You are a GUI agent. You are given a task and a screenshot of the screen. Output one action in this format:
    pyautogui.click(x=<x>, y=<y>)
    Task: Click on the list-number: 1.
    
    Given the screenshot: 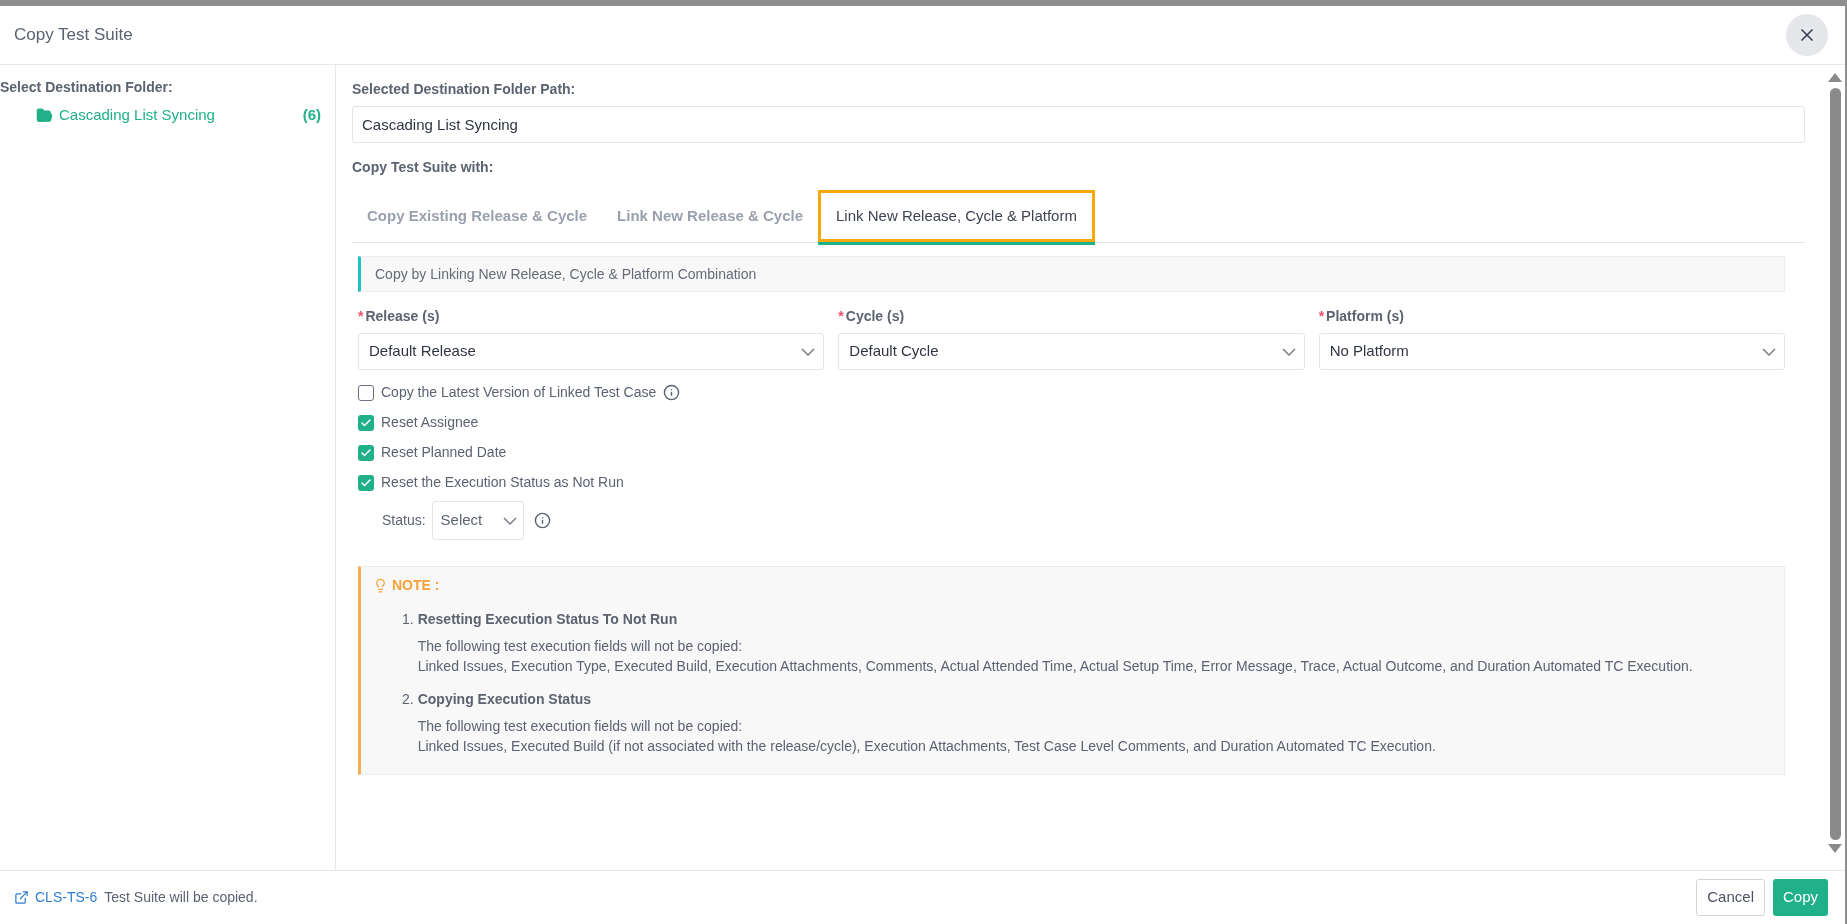 What is the action you would take?
    pyautogui.click(x=408, y=619)
    